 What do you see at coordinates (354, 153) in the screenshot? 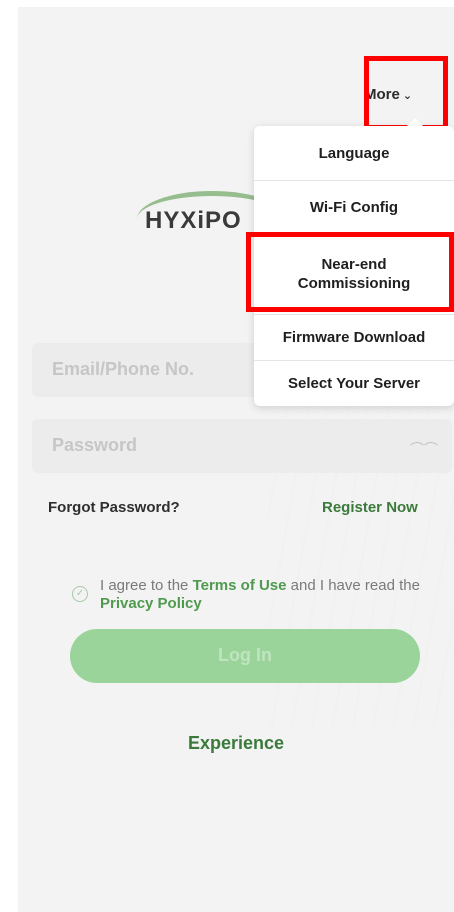
I see `menu-item-language: Language` at bounding box center [354, 153].